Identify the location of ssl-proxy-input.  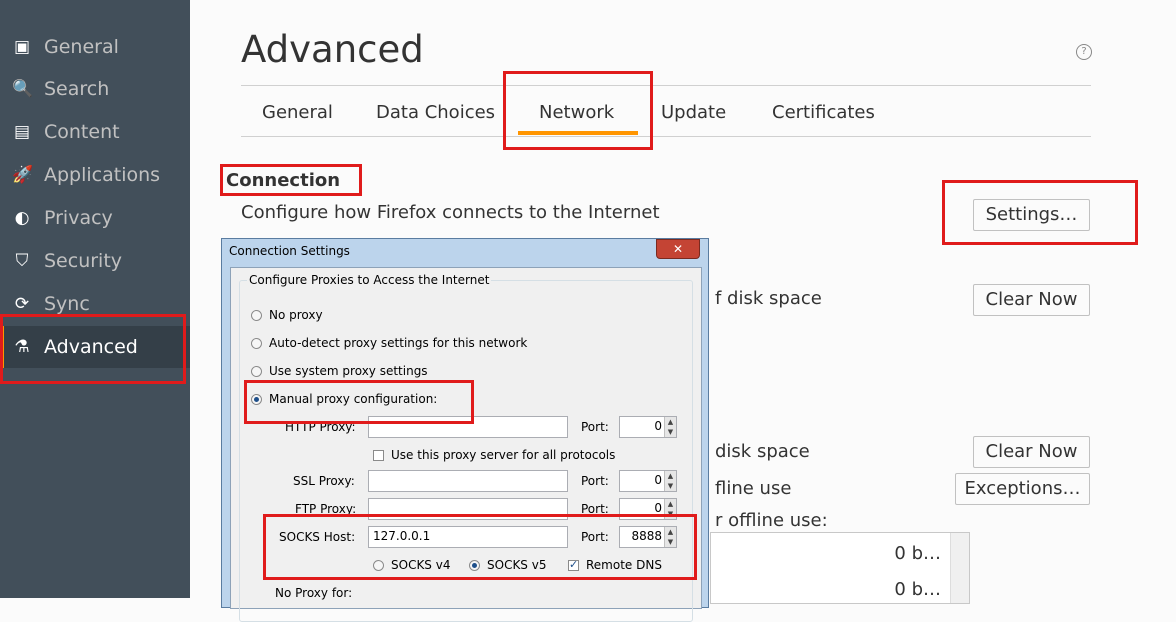
(468, 481).